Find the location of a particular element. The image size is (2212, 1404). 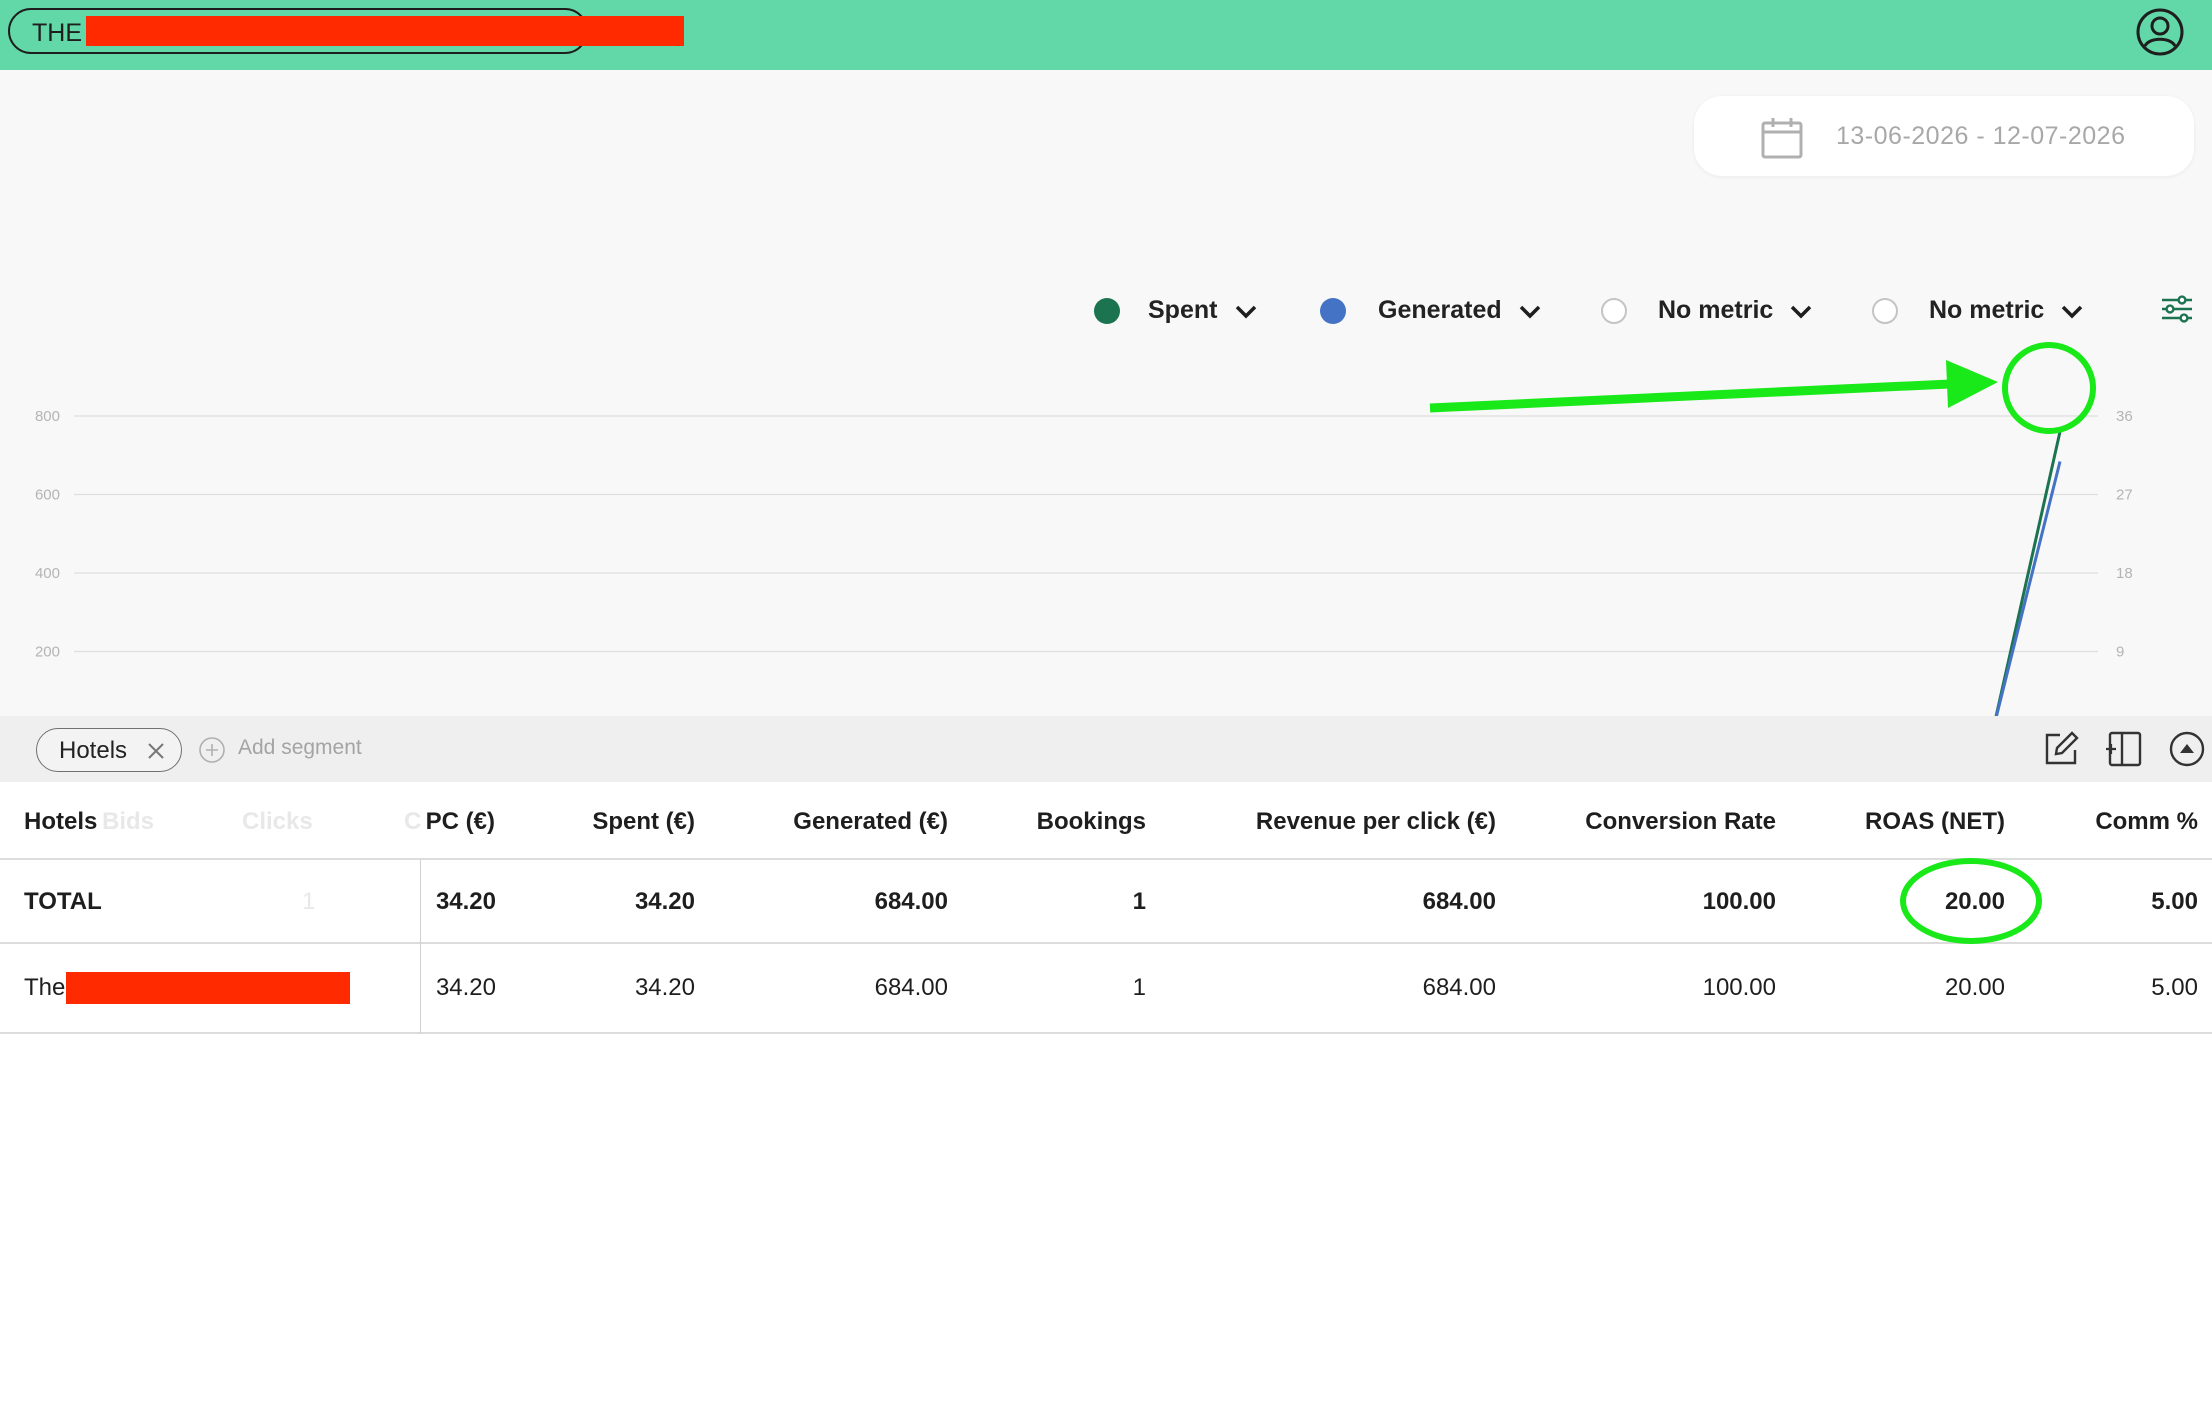

total-cpc: 34.20 is located at coordinates (465, 901).